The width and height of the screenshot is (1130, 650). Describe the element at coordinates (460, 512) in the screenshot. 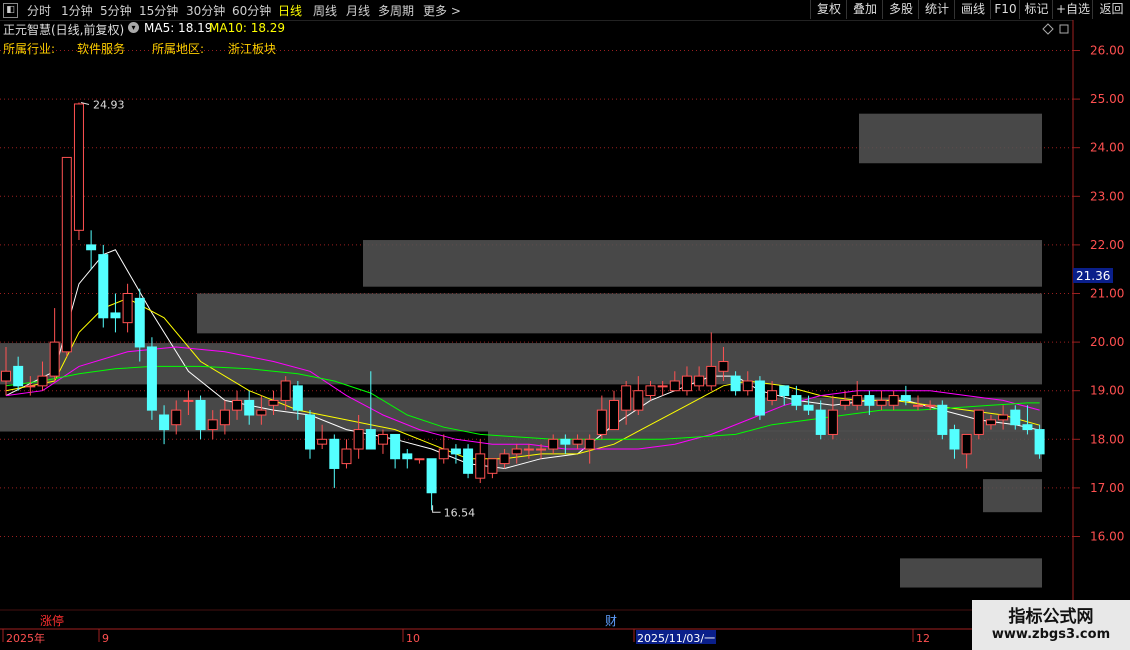

I see `low-label: 16.54` at that location.